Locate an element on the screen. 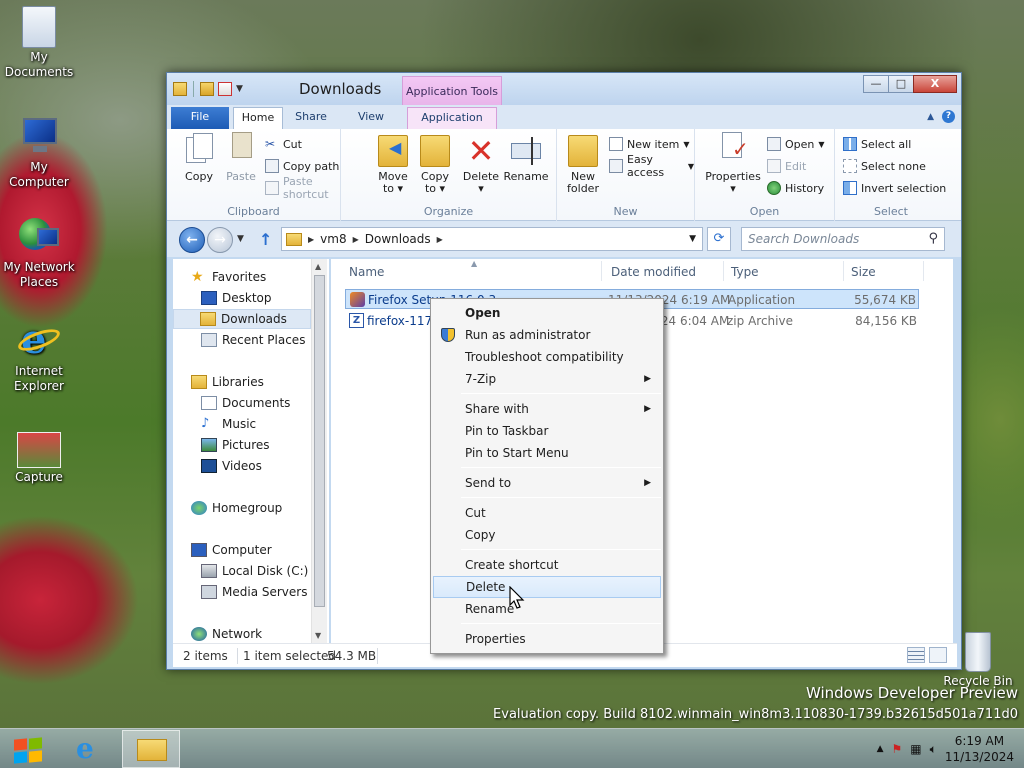 The image size is (1024, 768). network-status-icon: ▦ is located at coordinates (915, 749).